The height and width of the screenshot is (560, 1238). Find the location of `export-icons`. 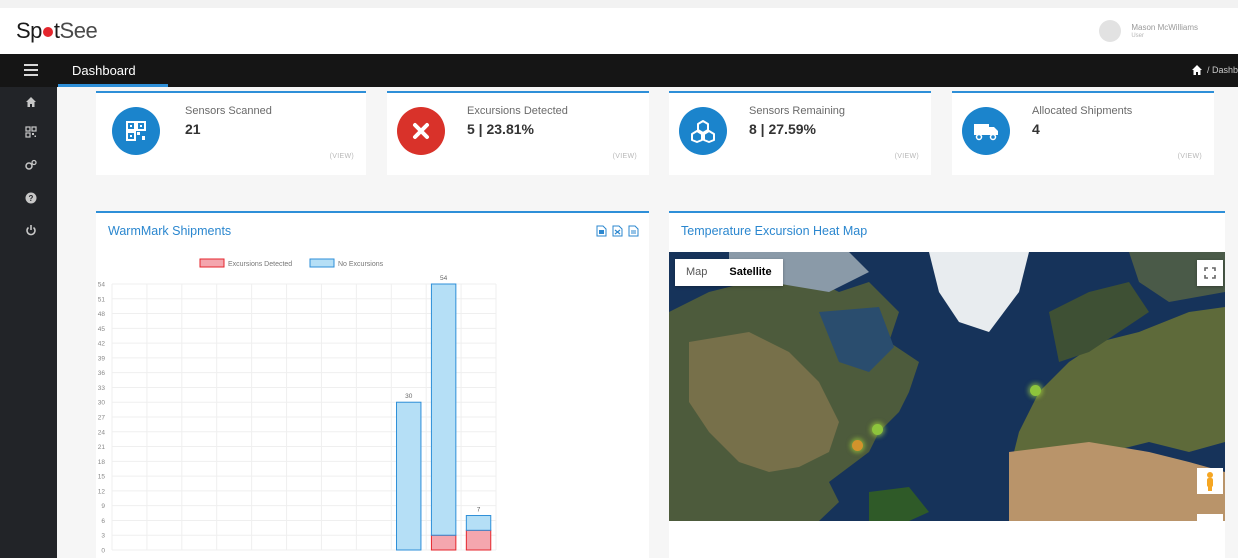

export-icons is located at coordinates (617, 231).